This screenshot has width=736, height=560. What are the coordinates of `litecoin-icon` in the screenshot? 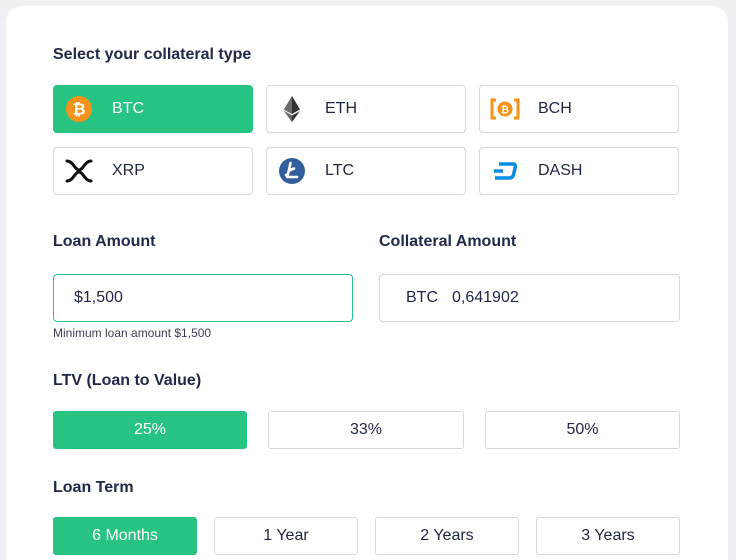 It's located at (292, 171).